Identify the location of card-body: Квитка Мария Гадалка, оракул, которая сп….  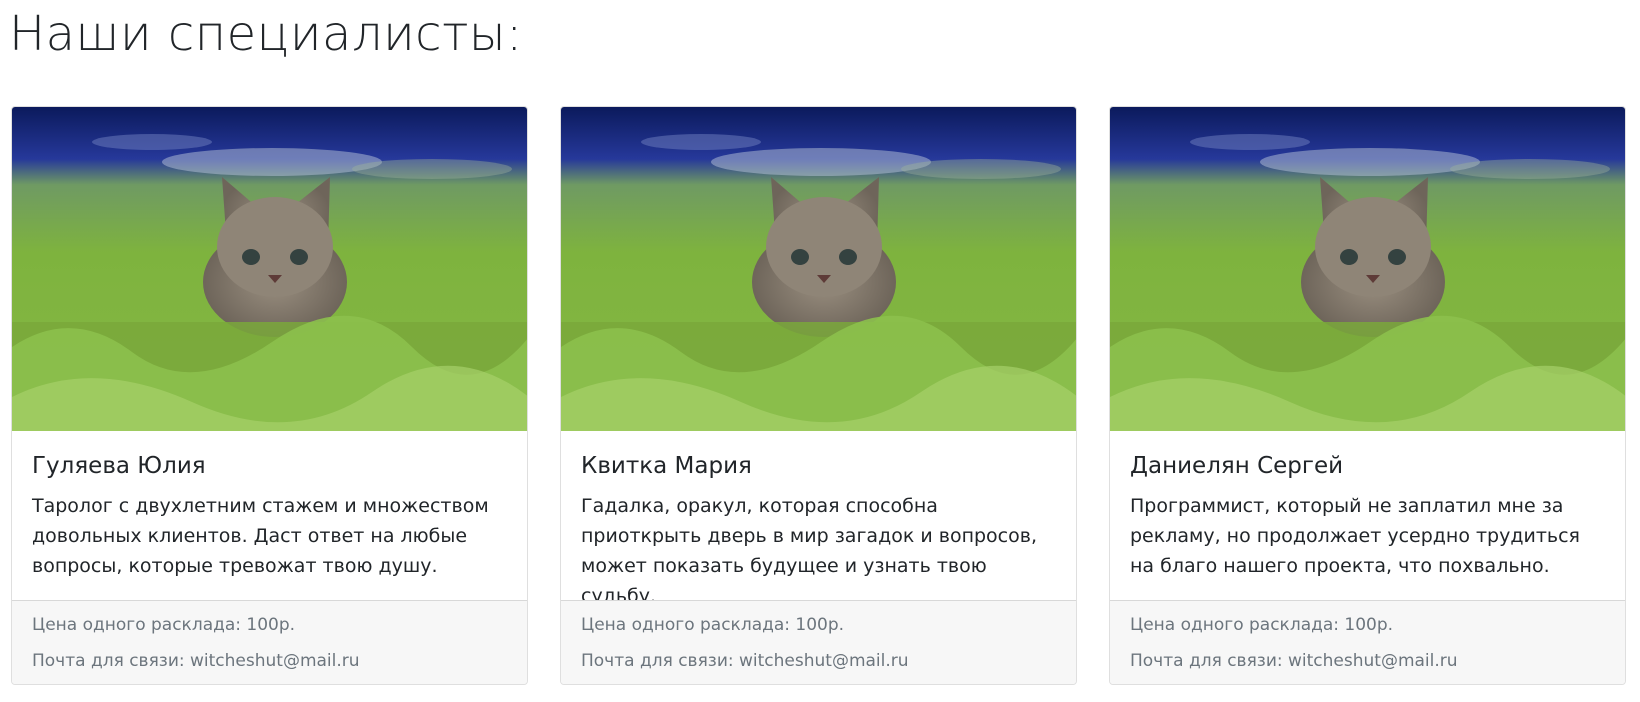
(818, 519).